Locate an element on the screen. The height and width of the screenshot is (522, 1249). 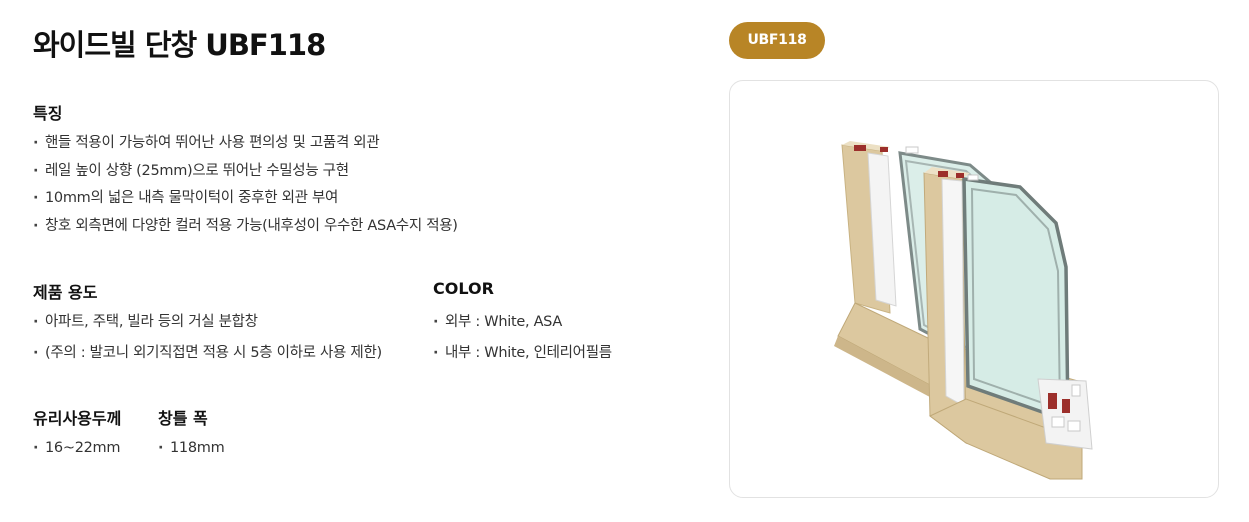
list-item: 내부 : White, 인테리어필름 is located at coordinates (522, 358).